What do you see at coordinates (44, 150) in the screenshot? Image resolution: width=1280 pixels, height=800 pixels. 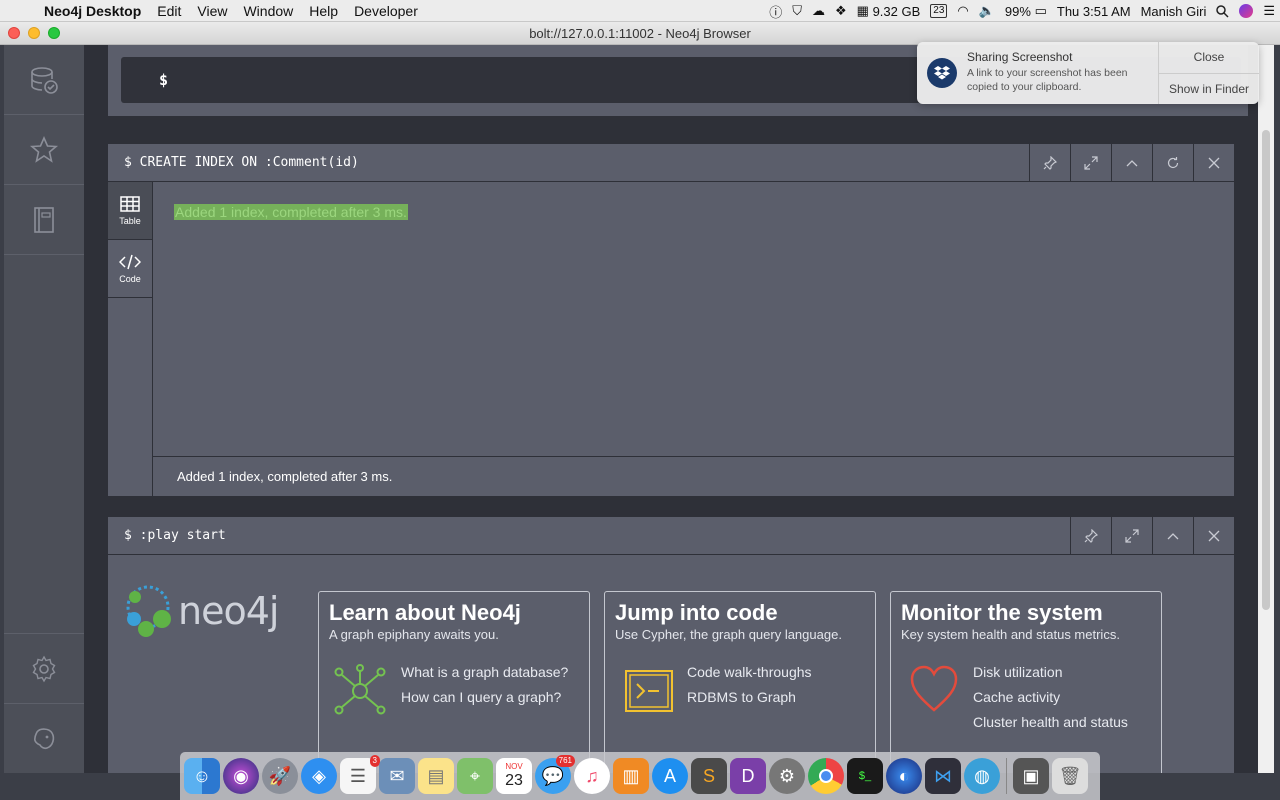 I see `nav-favorites` at bounding box center [44, 150].